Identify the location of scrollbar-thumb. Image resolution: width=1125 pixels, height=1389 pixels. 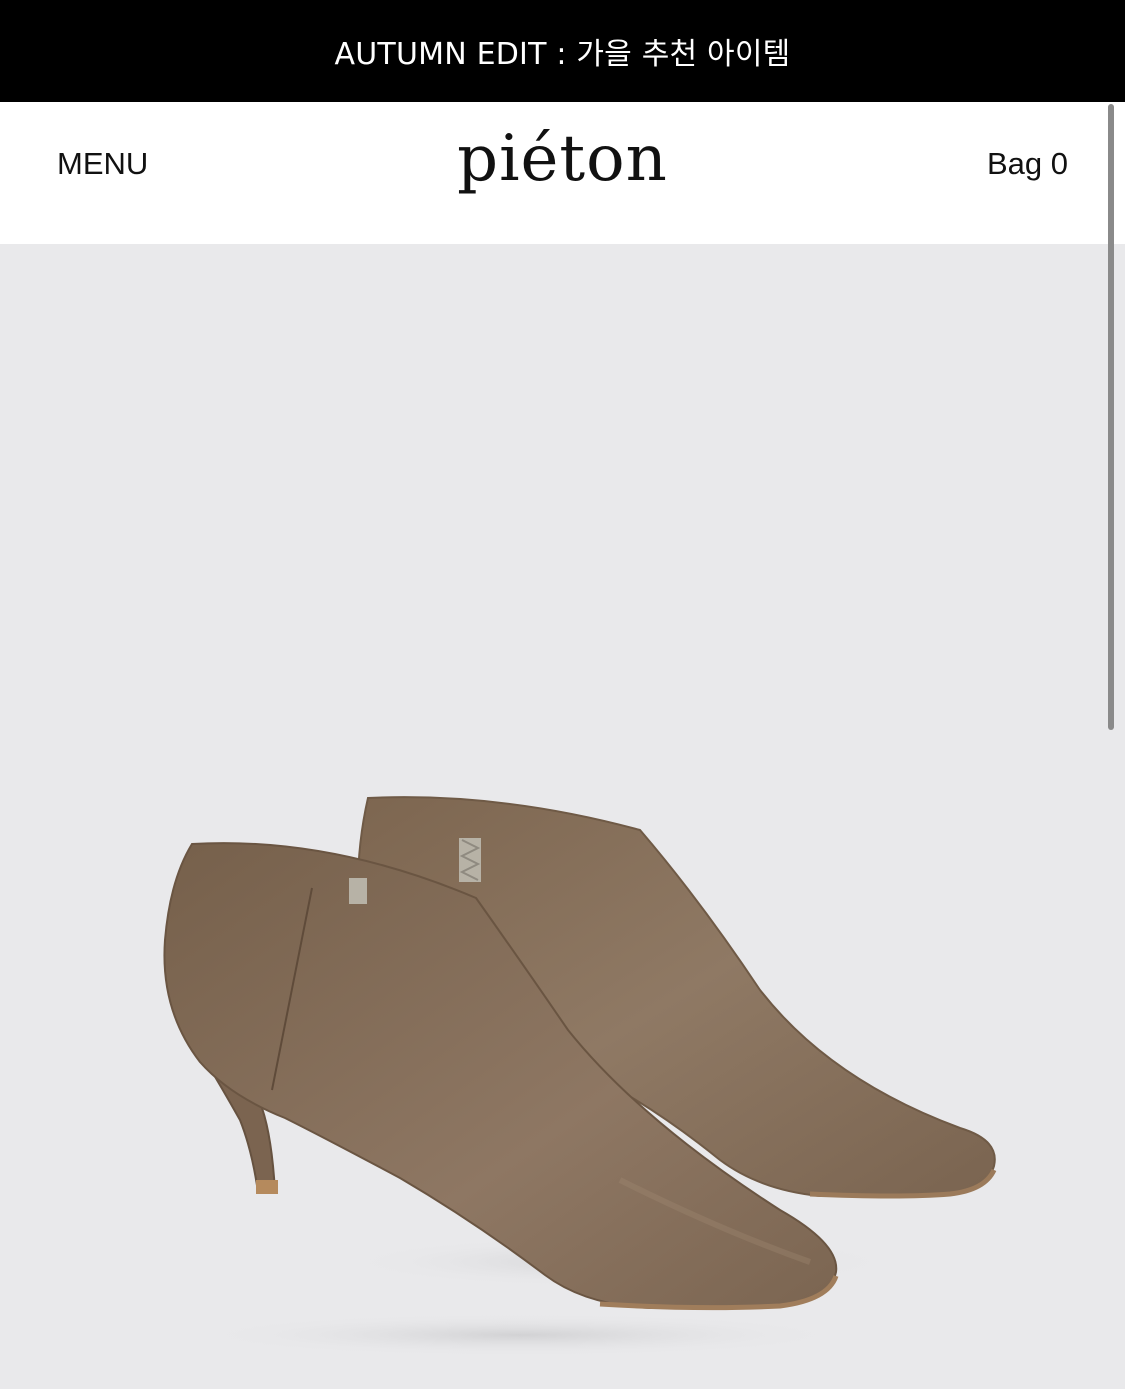
(1111, 417).